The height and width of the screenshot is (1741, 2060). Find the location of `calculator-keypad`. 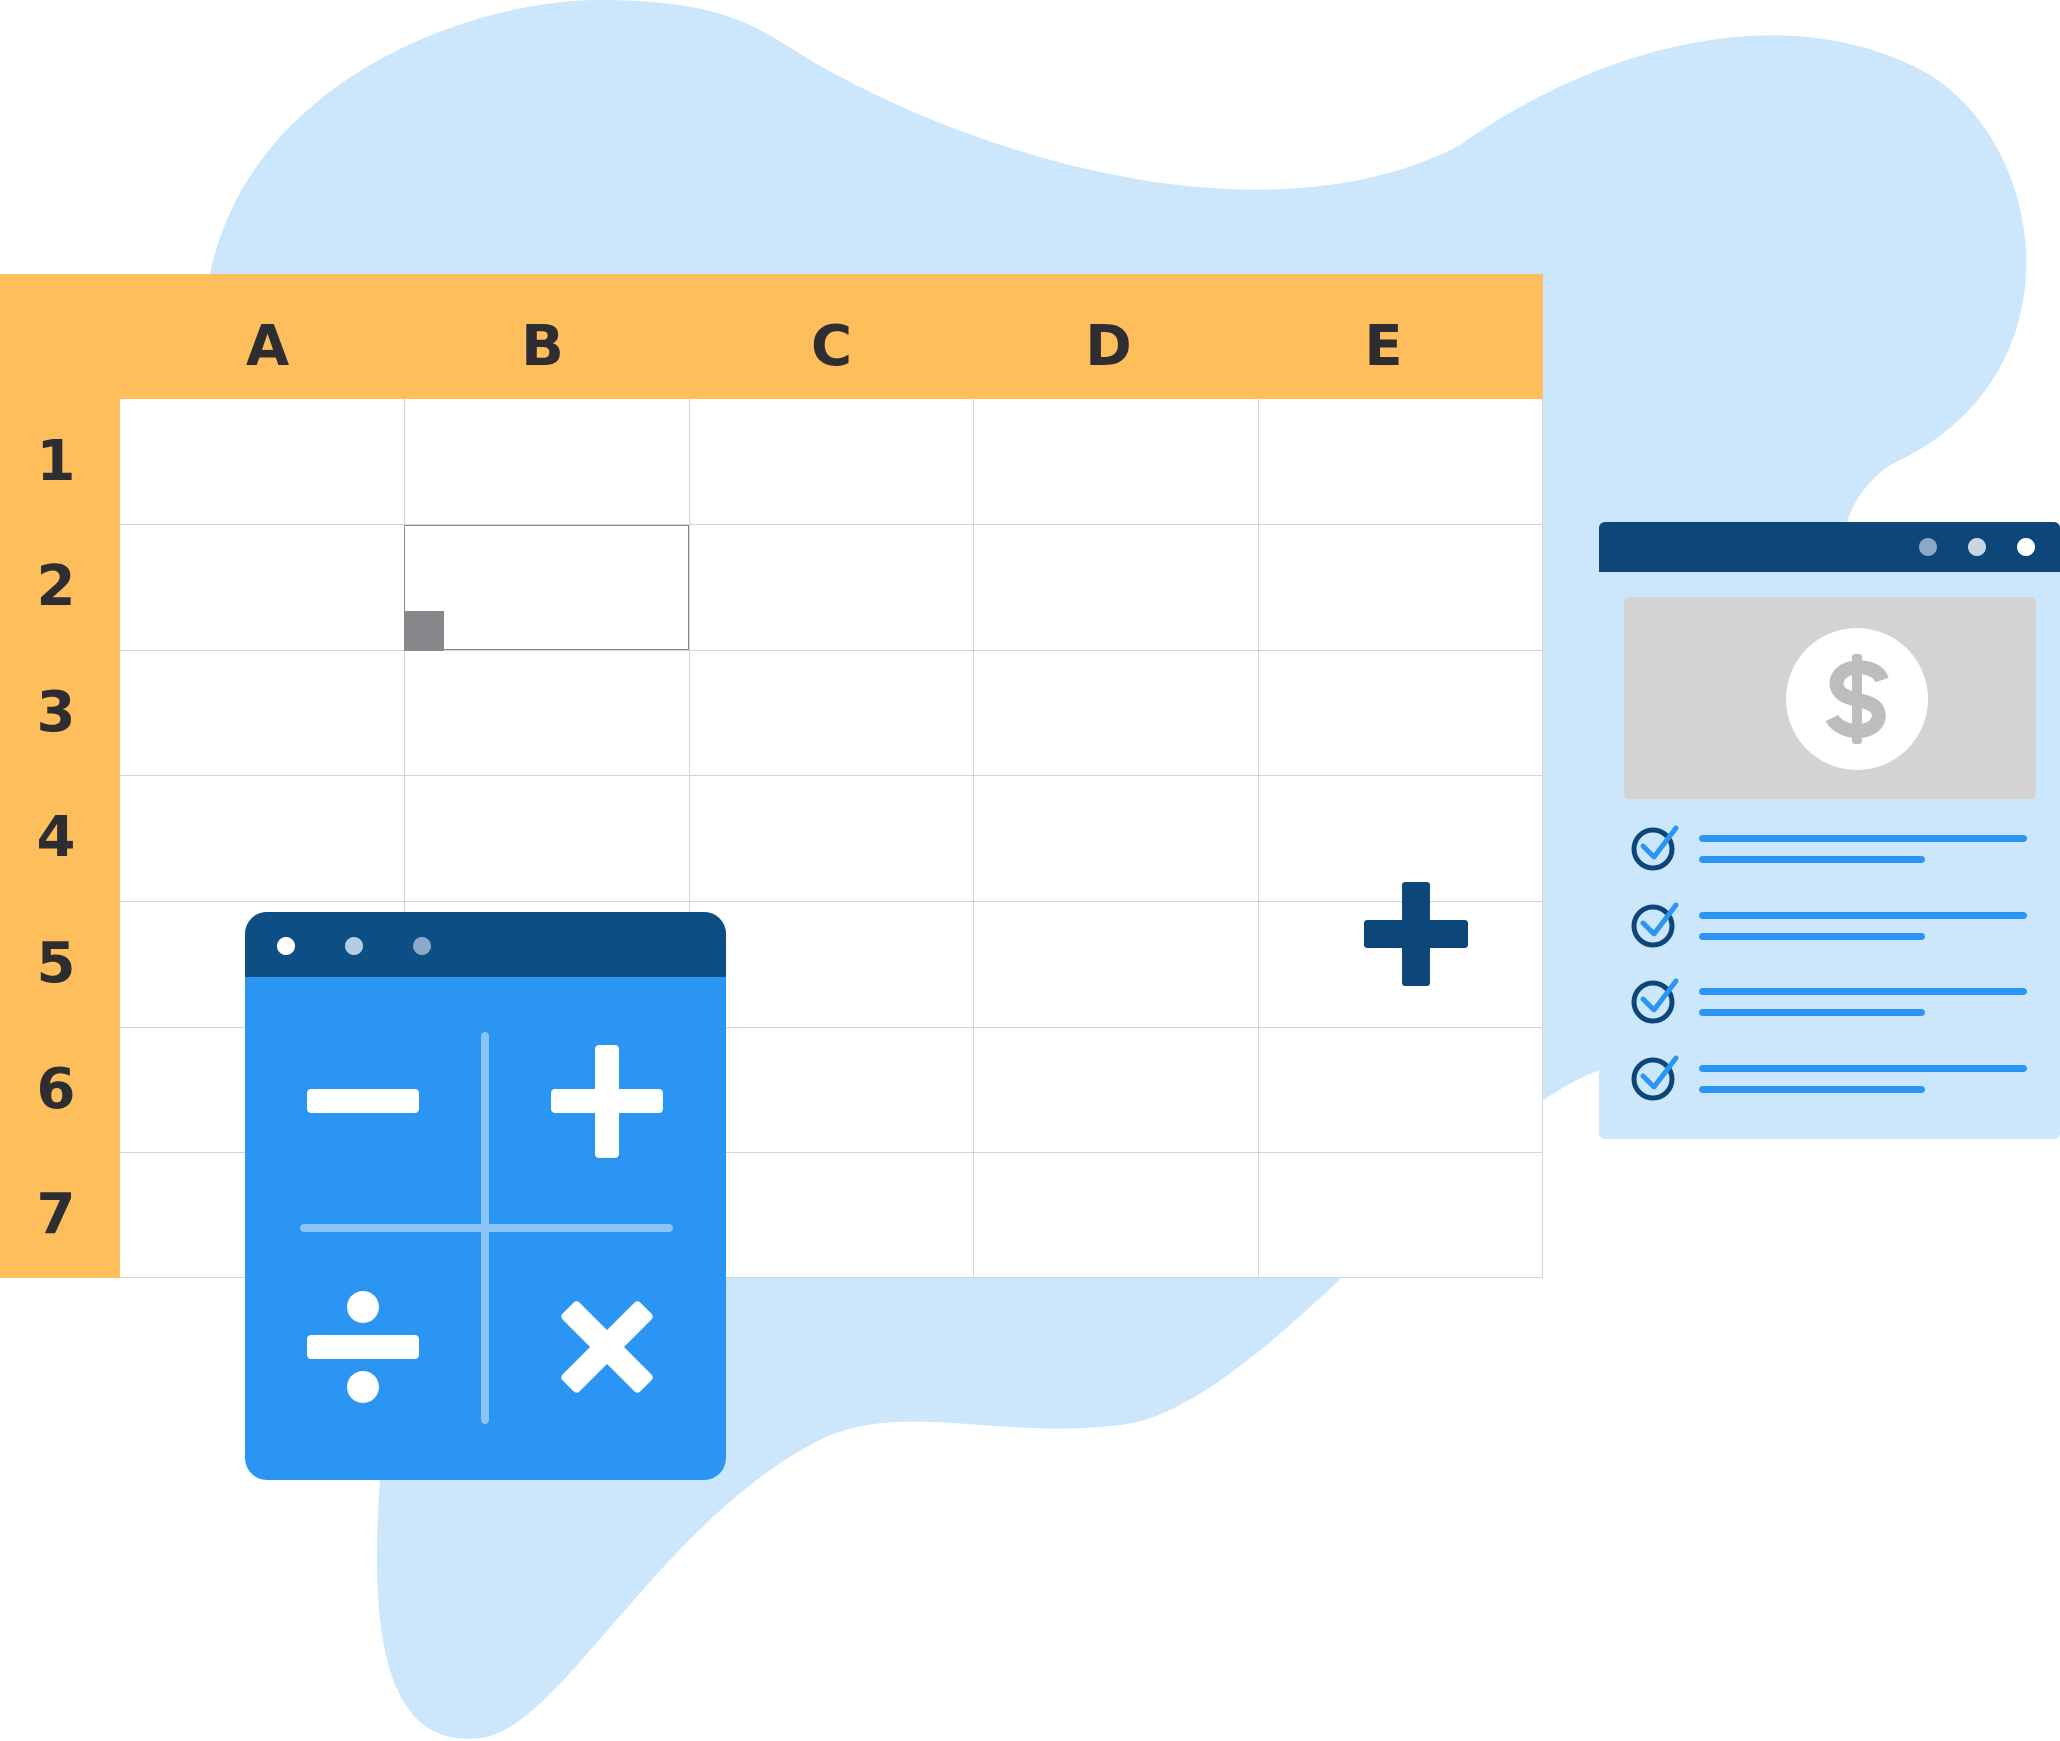

calculator-keypad is located at coordinates (486, 1228).